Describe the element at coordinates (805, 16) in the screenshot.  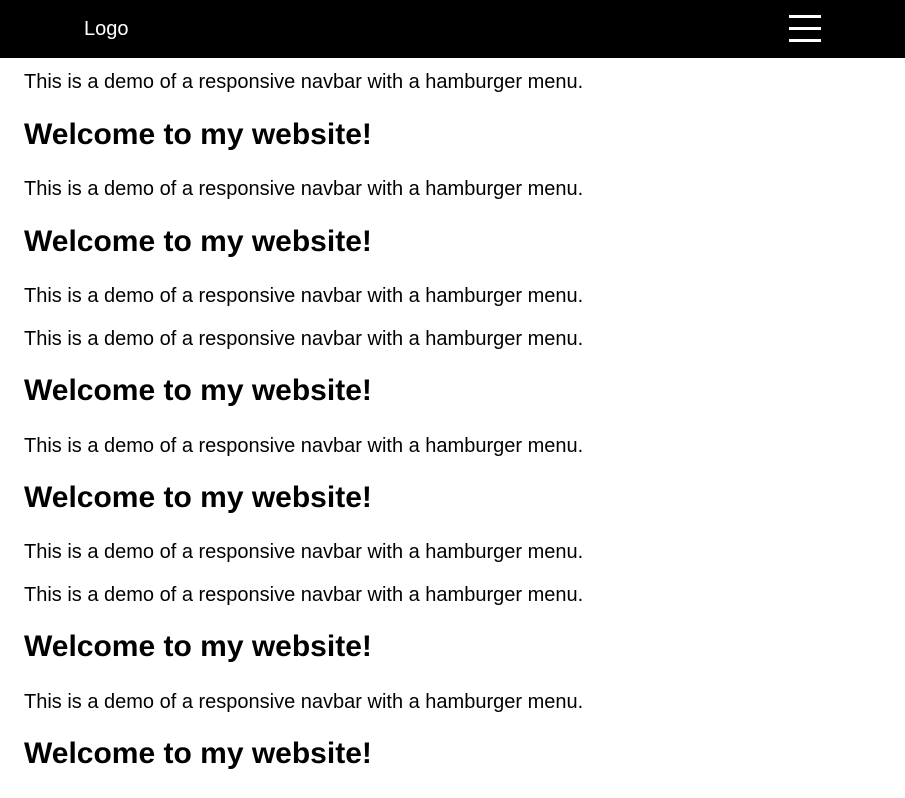
I see `hamburger-top-bar` at that location.